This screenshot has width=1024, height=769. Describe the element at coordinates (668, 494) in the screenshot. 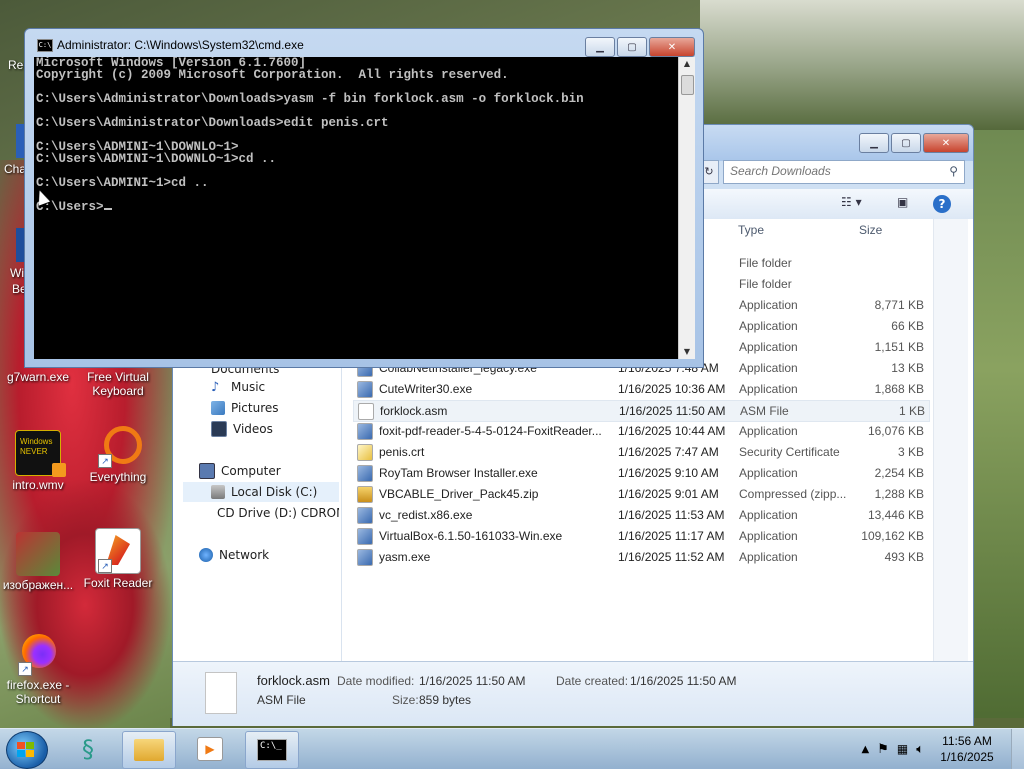

I see `file-date: 1/16/2025 9:01 AM` at that location.